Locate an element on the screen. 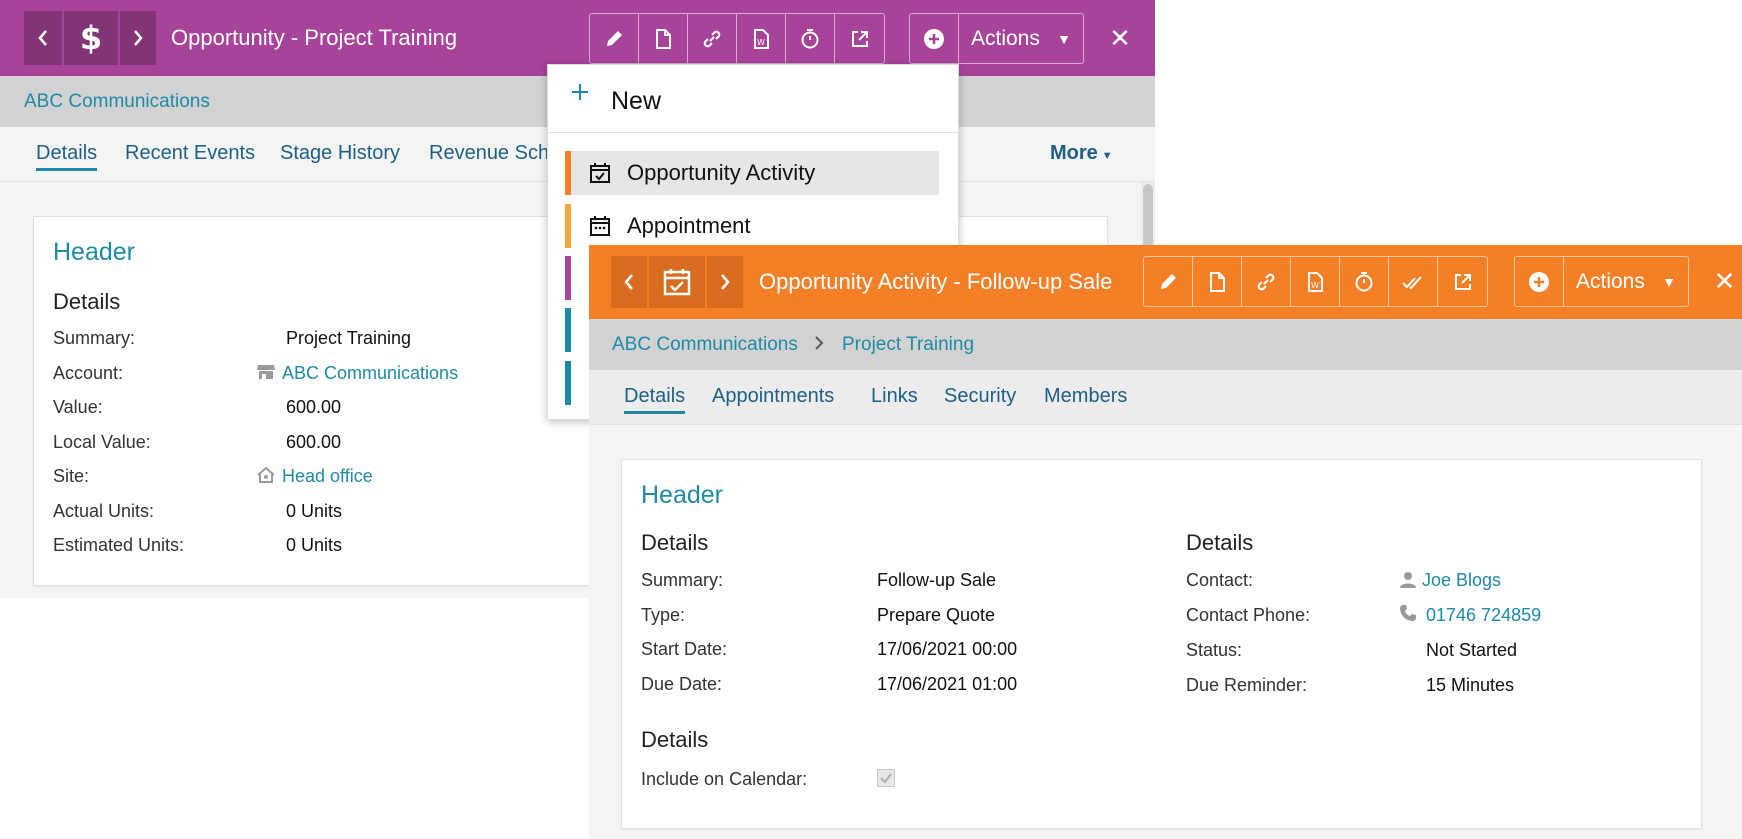  scrollbar-thumb is located at coordinates (1148, 219).